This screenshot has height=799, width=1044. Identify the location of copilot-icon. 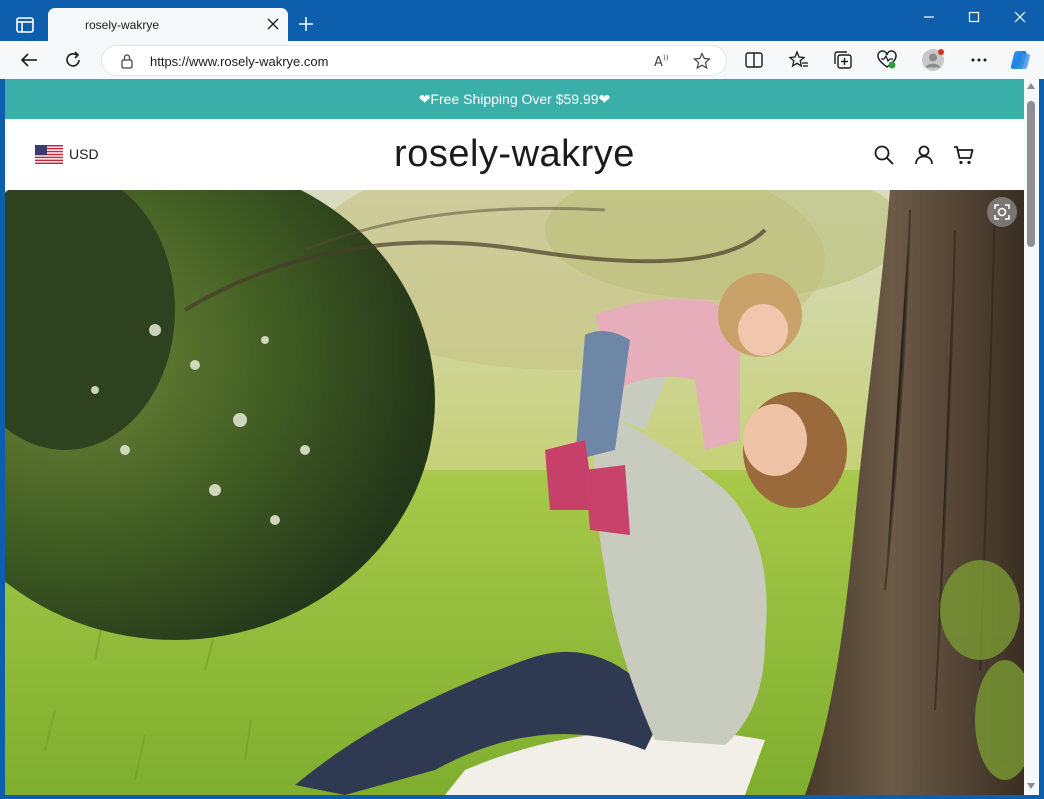
(1021, 60).